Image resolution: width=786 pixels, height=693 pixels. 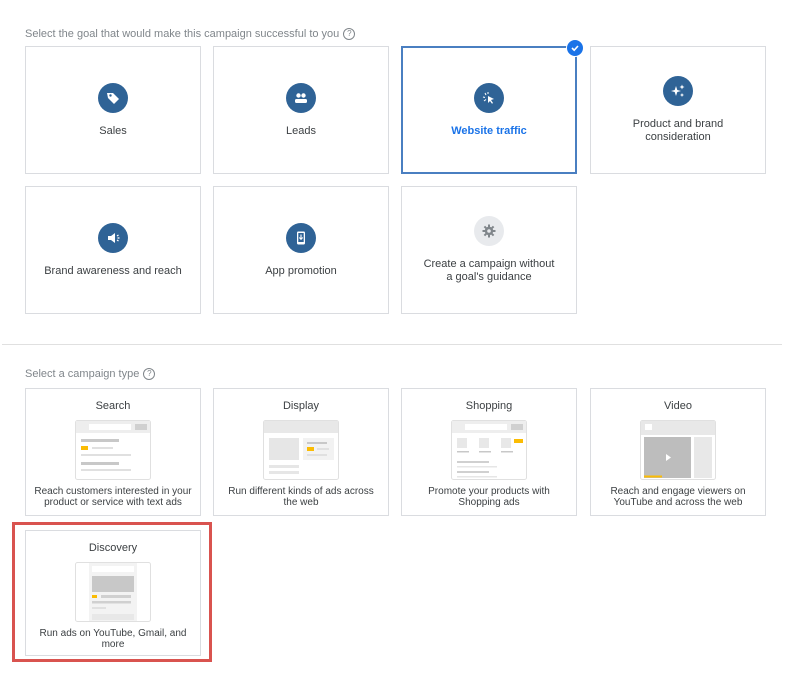 What do you see at coordinates (113, 237) in the screenshot?
I see `megaphone-icon` at bounding box center [113, 237].